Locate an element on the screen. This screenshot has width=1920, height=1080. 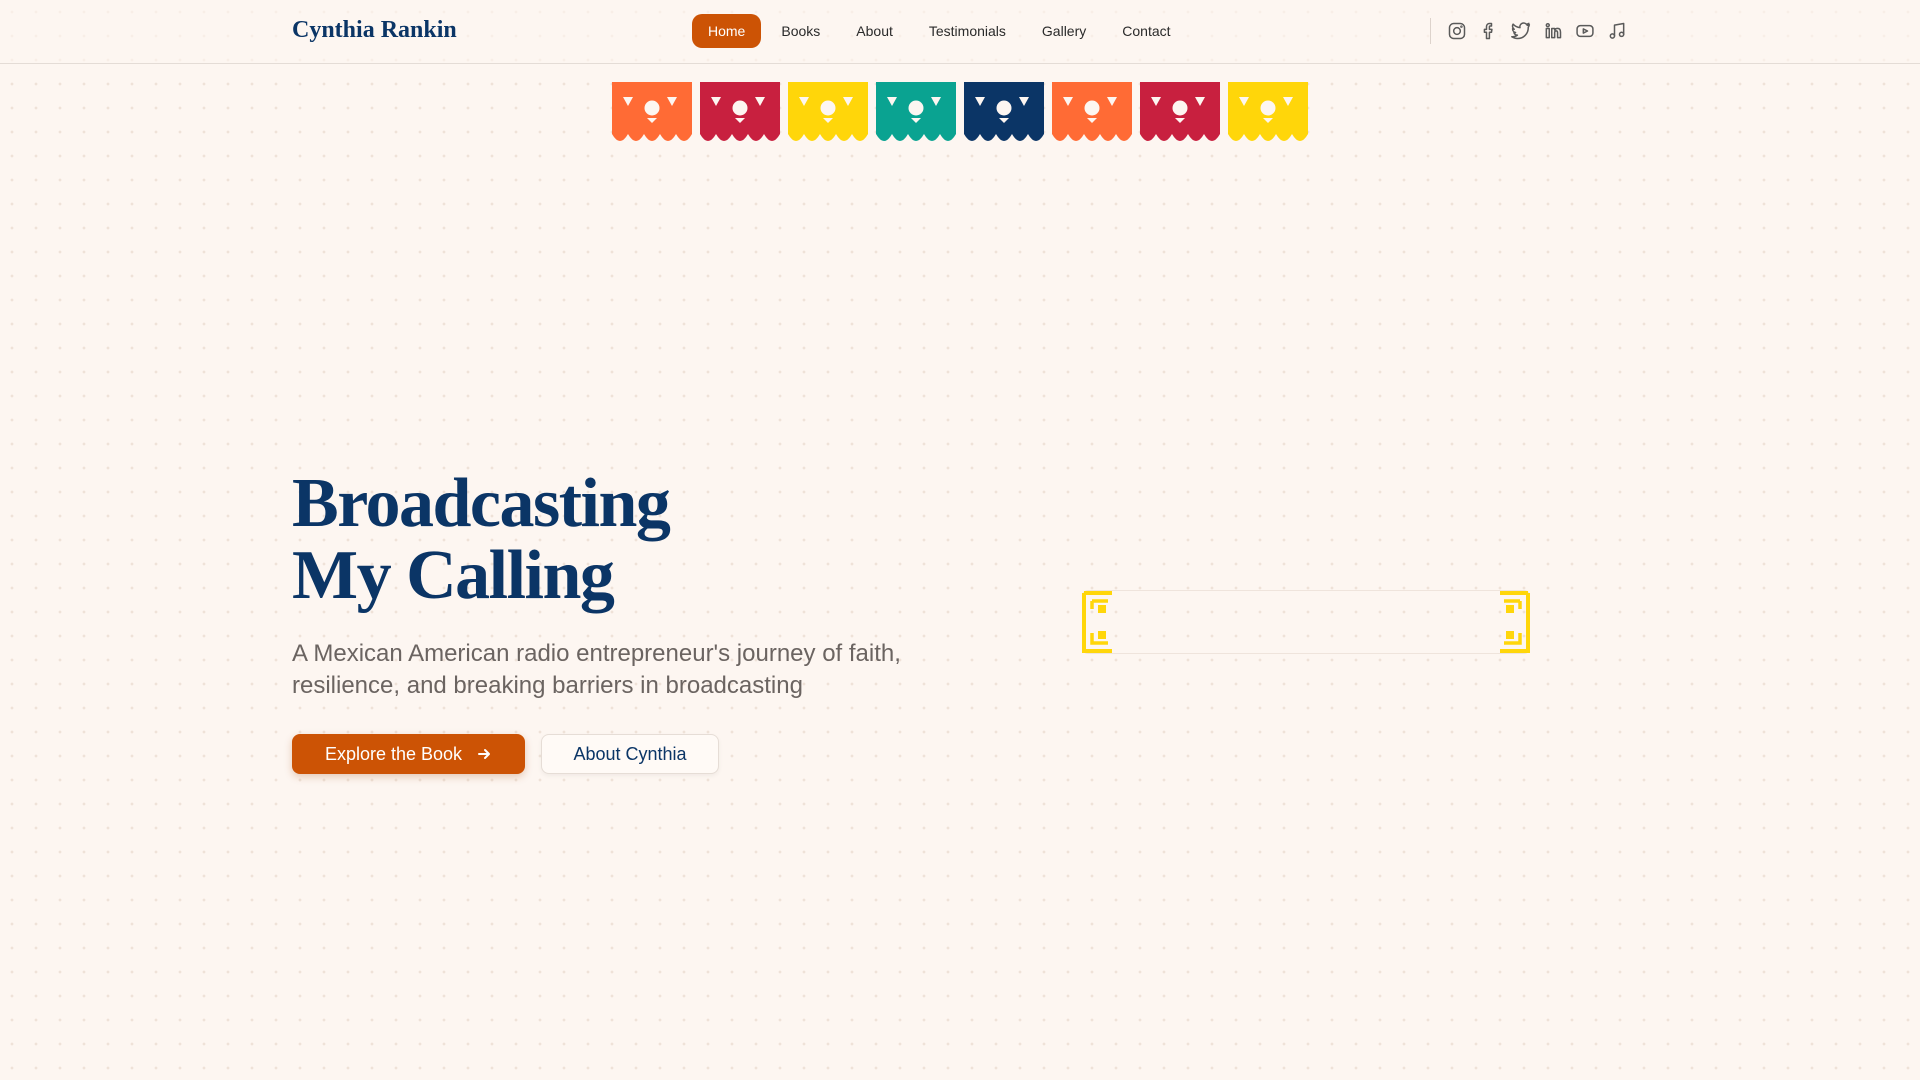
facebook-icon is located at coordinates (1489, 31).